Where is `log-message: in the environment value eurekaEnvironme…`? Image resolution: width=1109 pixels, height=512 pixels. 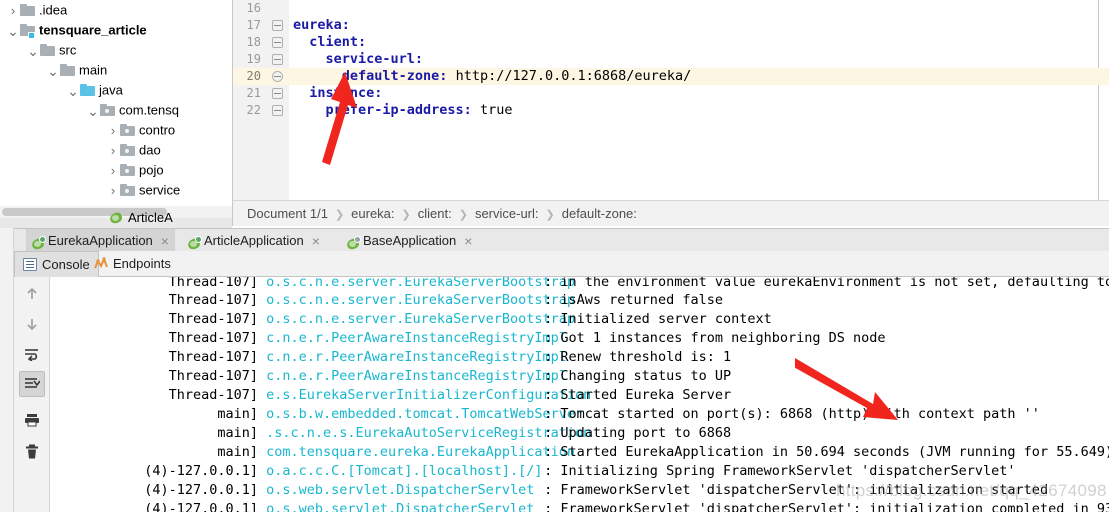
log-message: in the environment value eurekaEnvironme… is located at coordinates (834, 283).